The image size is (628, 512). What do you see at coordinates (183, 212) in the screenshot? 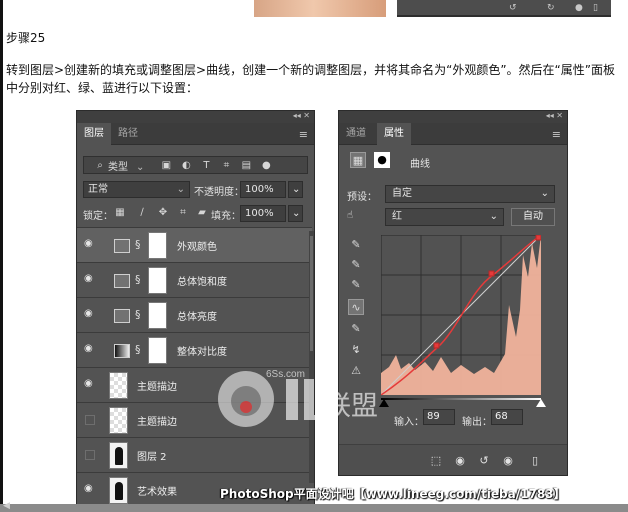
I see `lock-artboard-icon: ⌗` at bounding box center [183, 212].